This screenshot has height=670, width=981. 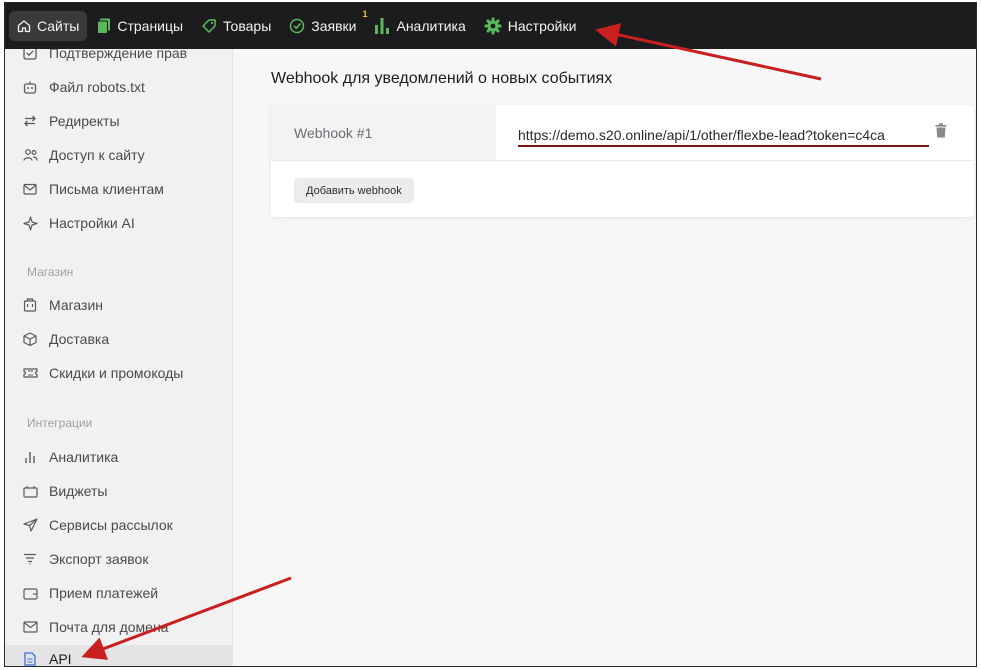 I want to click on nav-sites: Сайты, so click(x=48, y=26).